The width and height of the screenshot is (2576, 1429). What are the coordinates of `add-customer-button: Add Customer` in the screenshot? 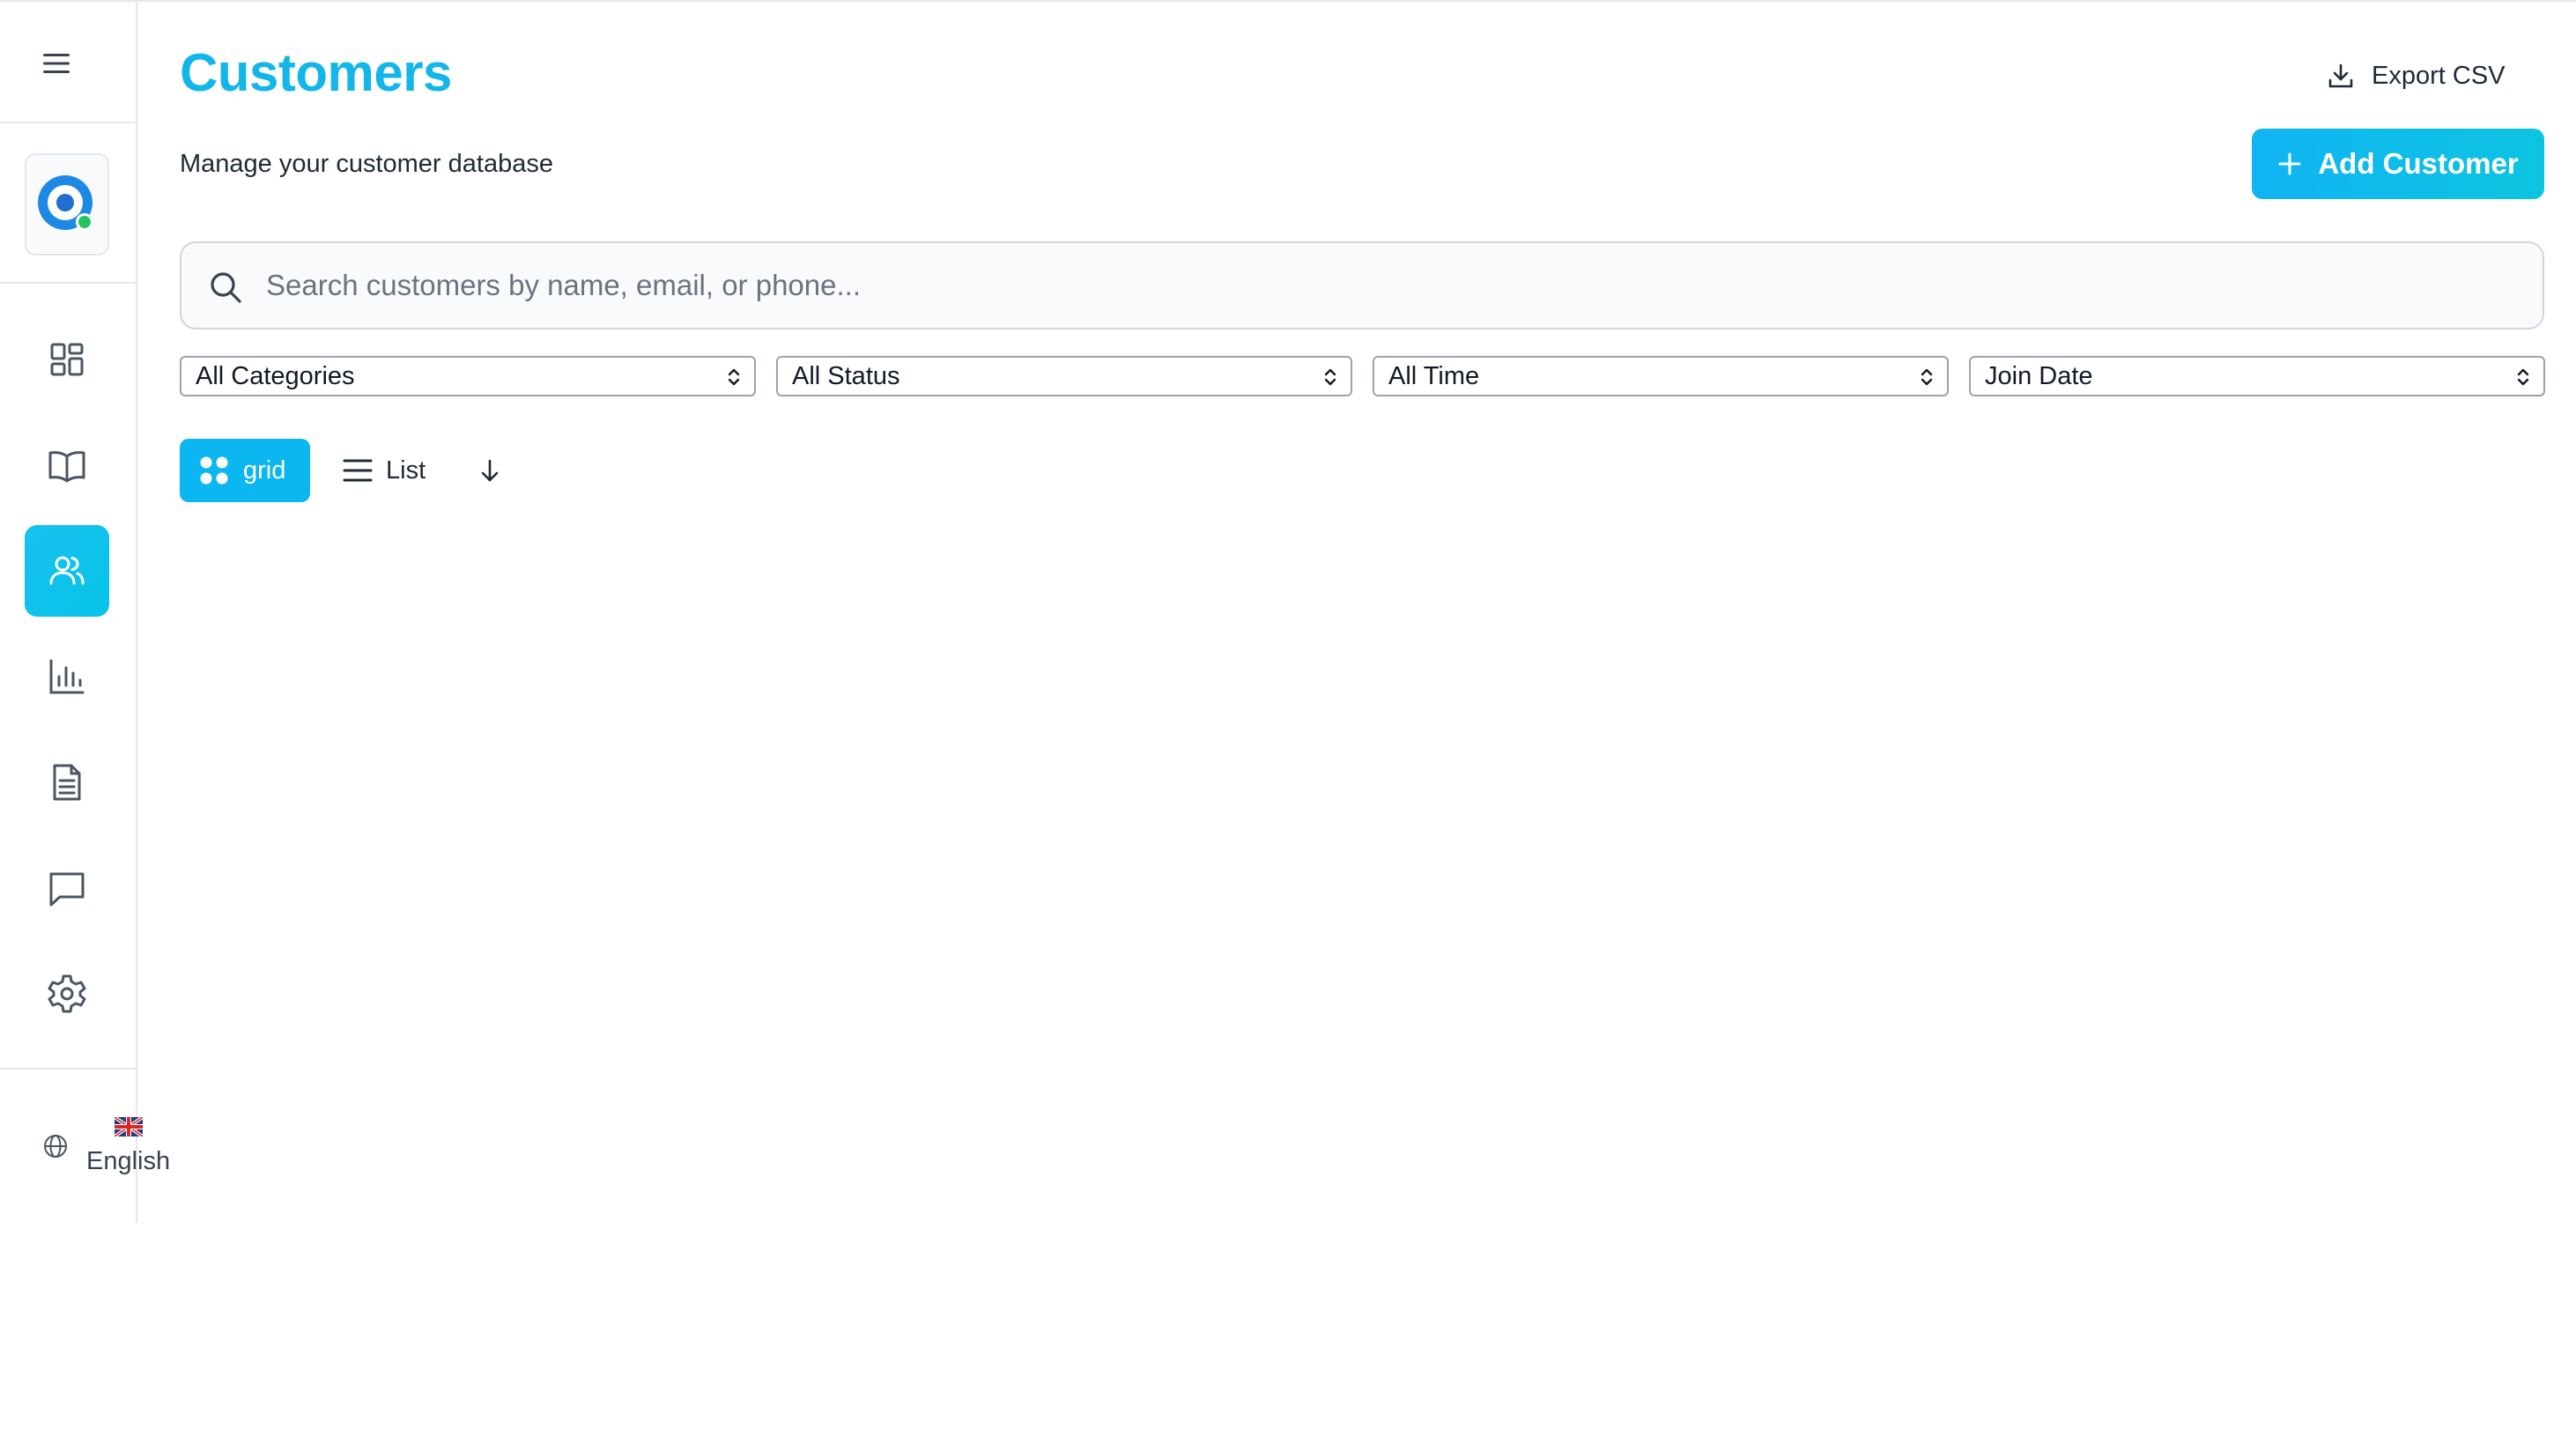 It's located at (2398, 164).